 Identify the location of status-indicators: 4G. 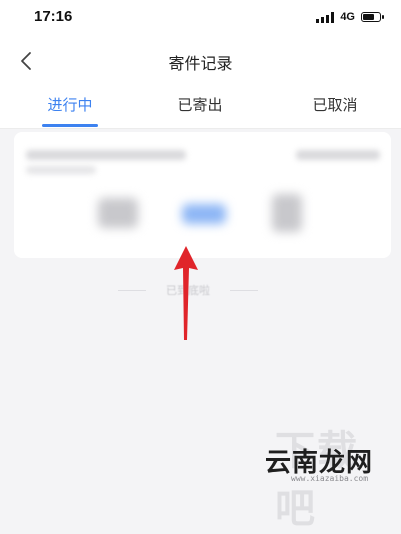
(350, 17).